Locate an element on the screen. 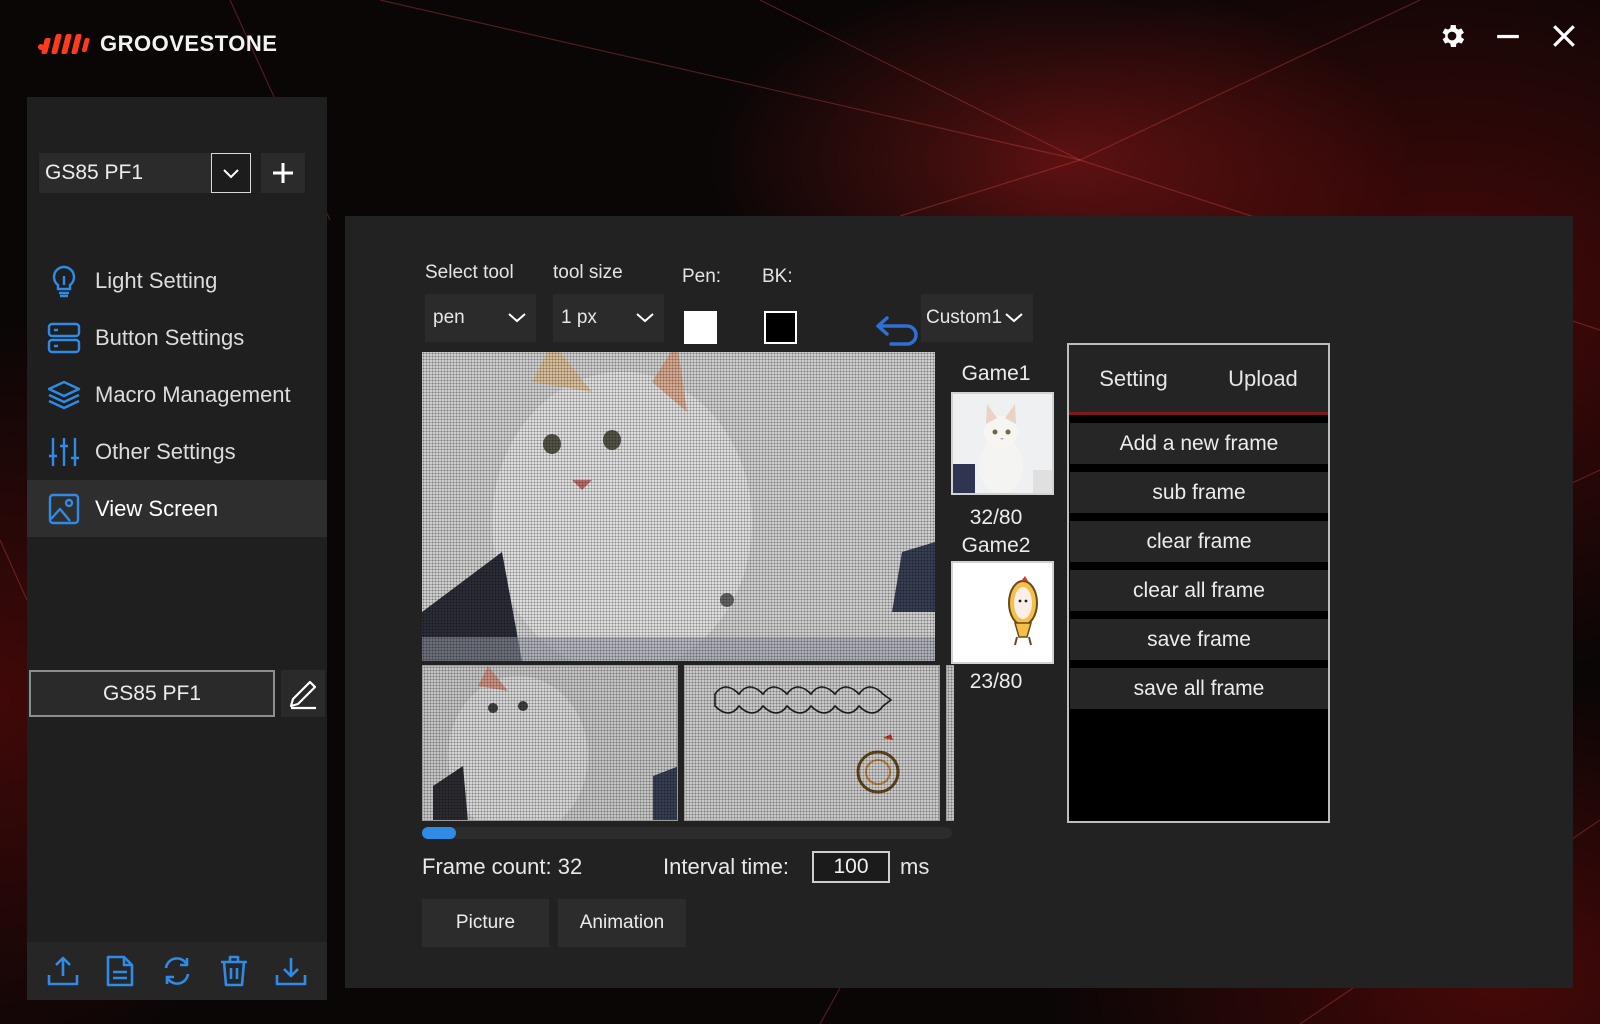 The width and height of the screenshot is (1600, 1024). download-icon is located at coordinates (290, 972).